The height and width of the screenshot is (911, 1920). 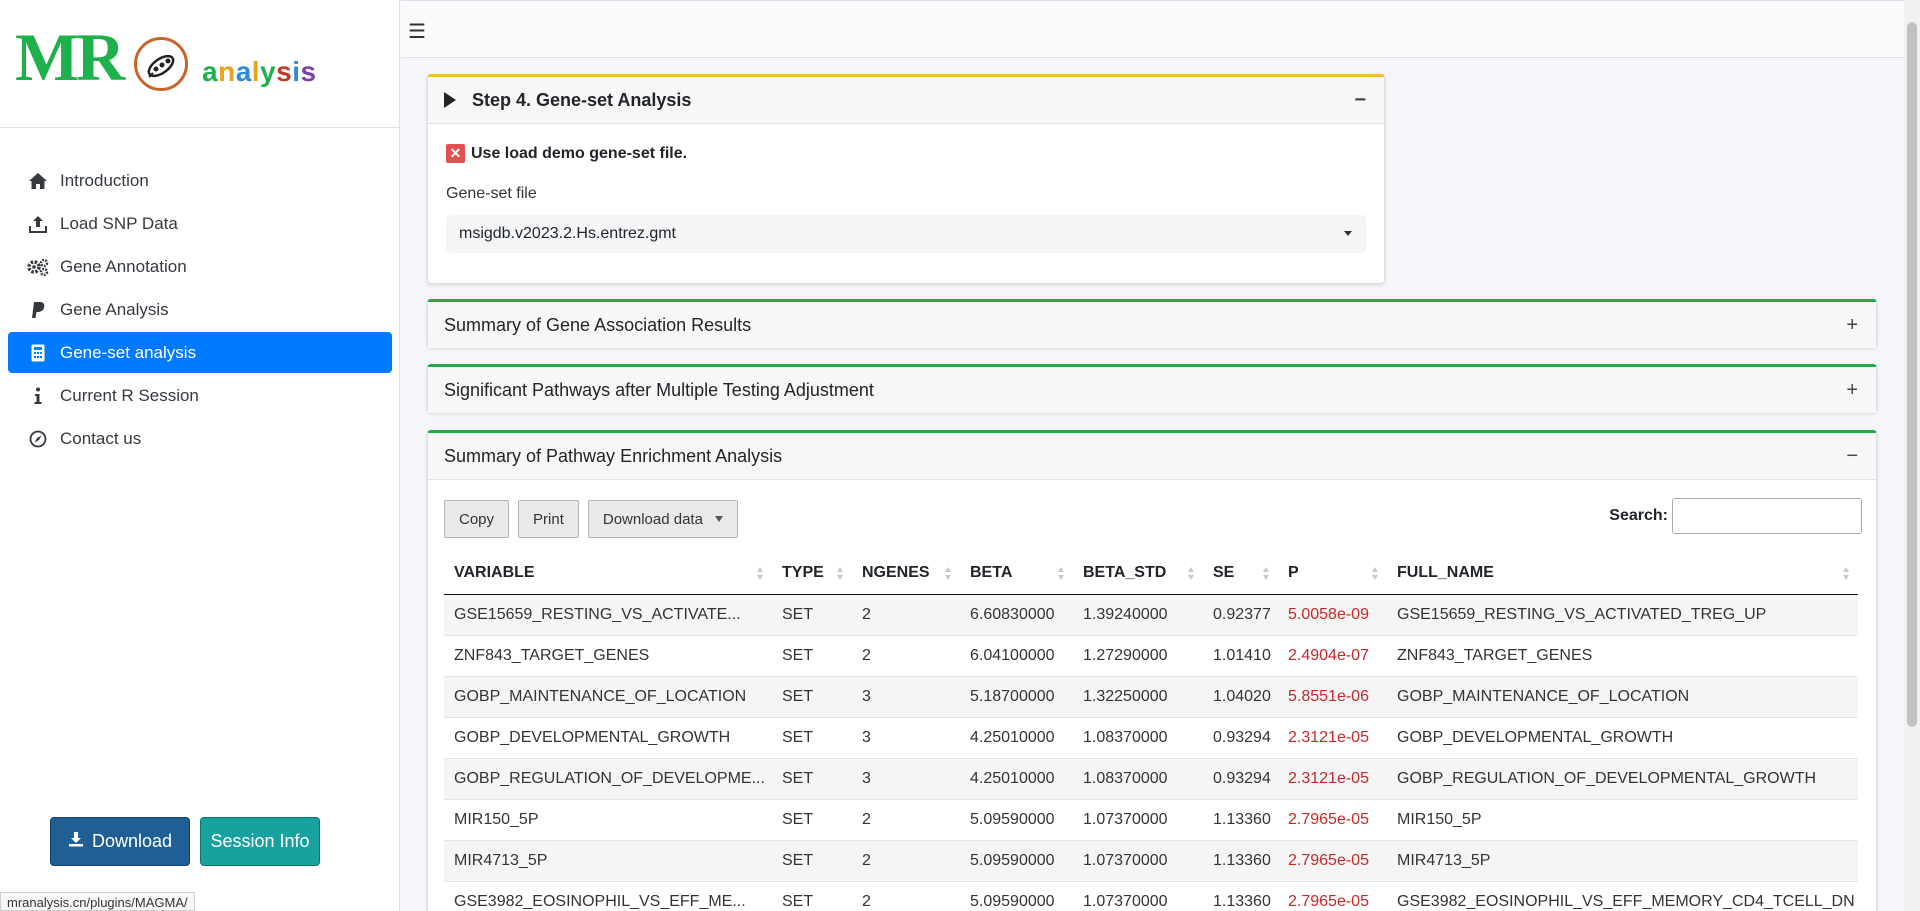 I want to click on page-scrollbar, so click(x=1912, y=455).